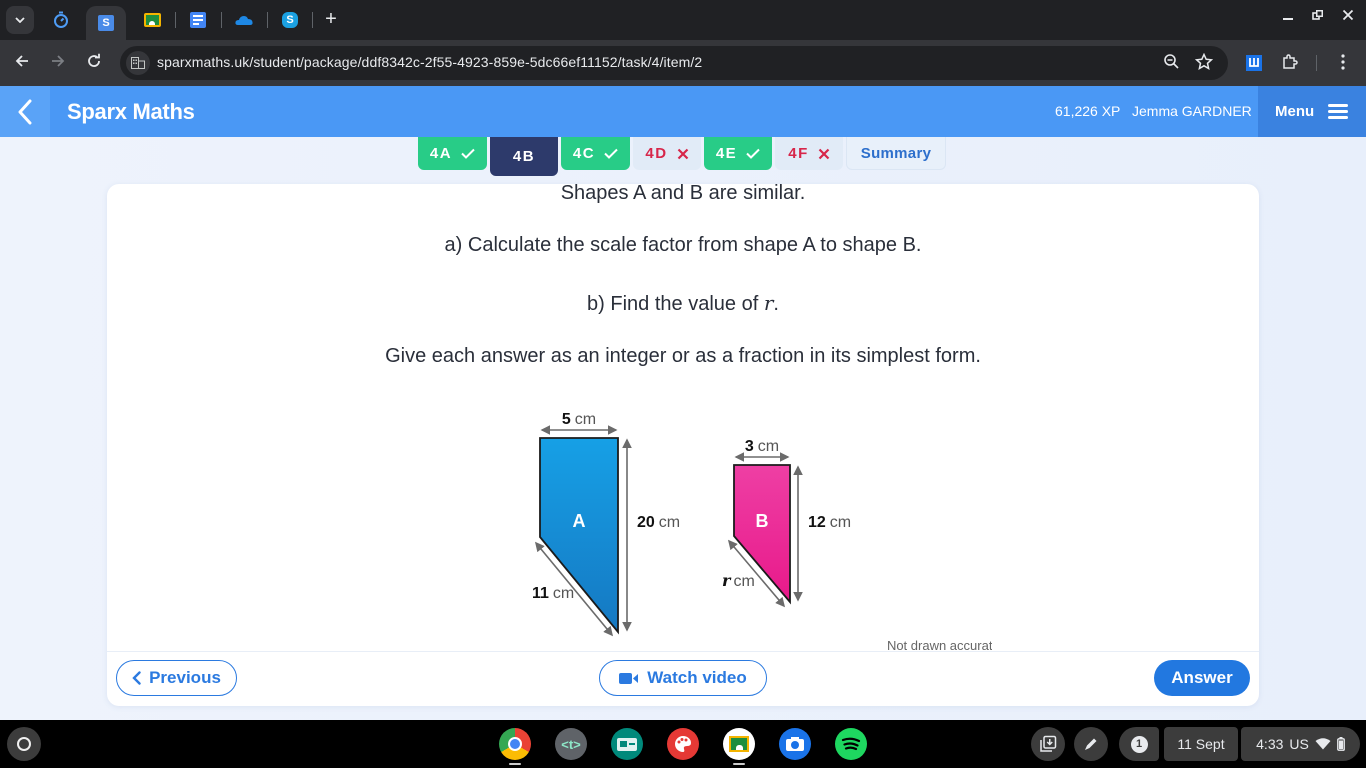  I want to click on tab-classroom, so click(152, 20).